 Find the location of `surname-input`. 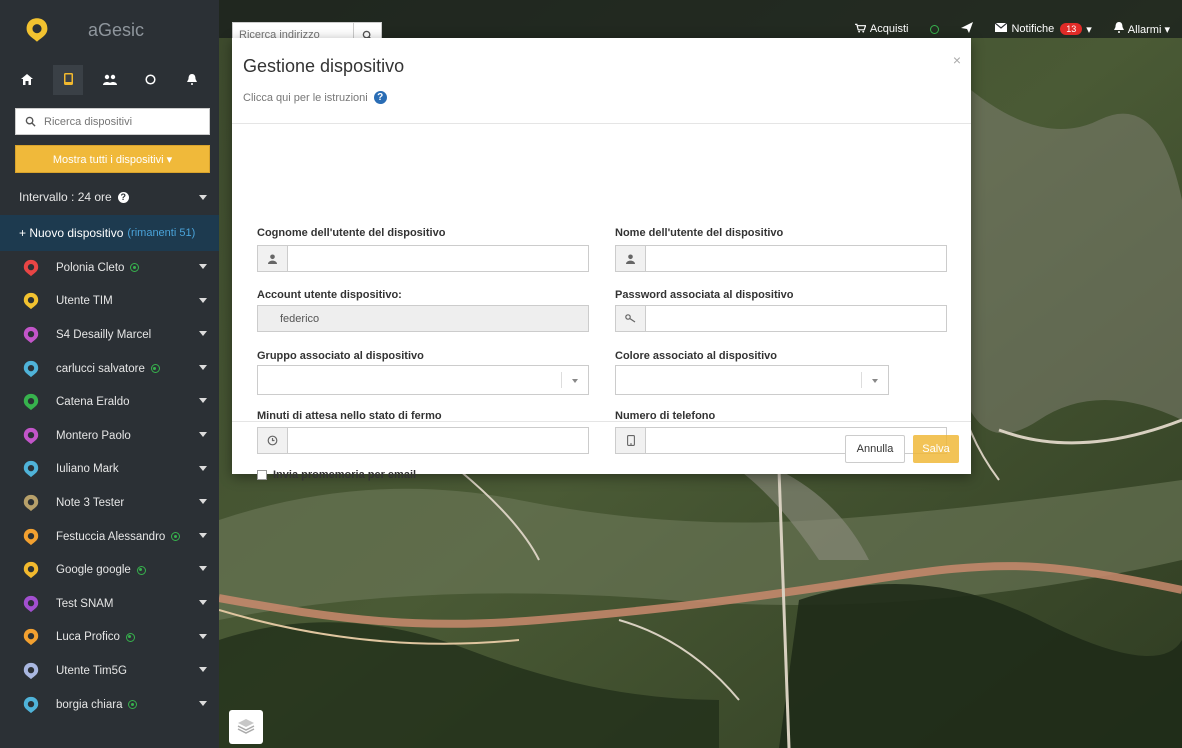

surname-input is located at coordinates (438, 258).